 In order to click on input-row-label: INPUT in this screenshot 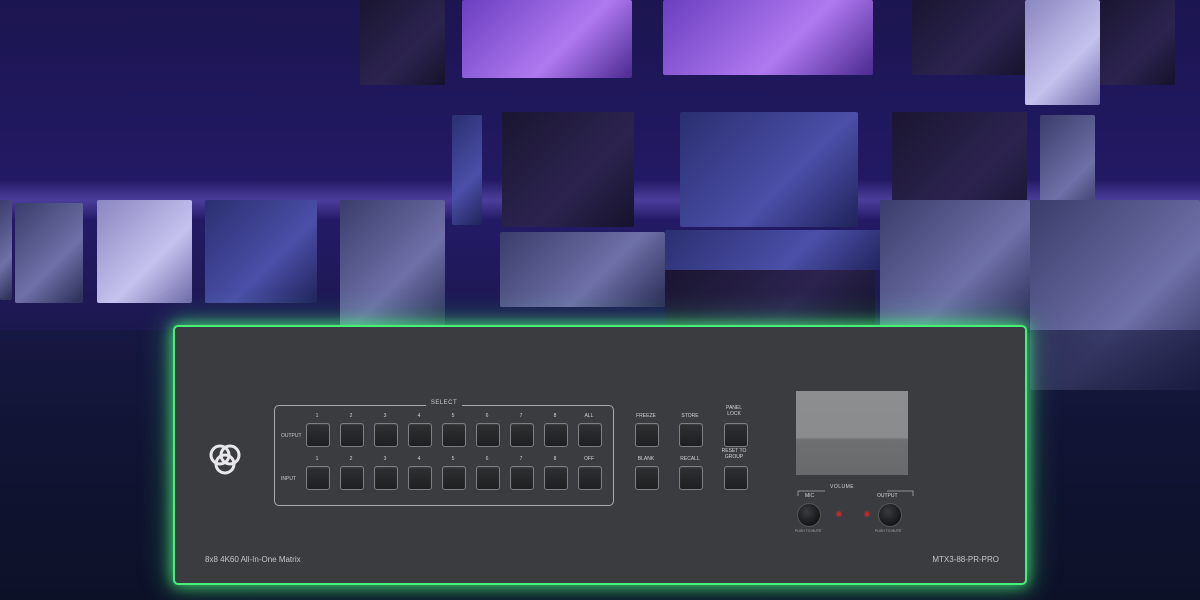, I will do `click(288, 479)`.